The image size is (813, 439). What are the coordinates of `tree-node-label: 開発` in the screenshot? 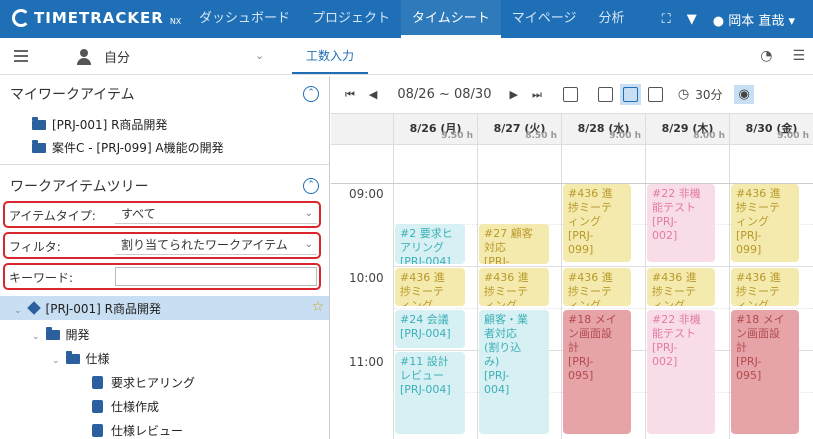 It's located at (77, 335).